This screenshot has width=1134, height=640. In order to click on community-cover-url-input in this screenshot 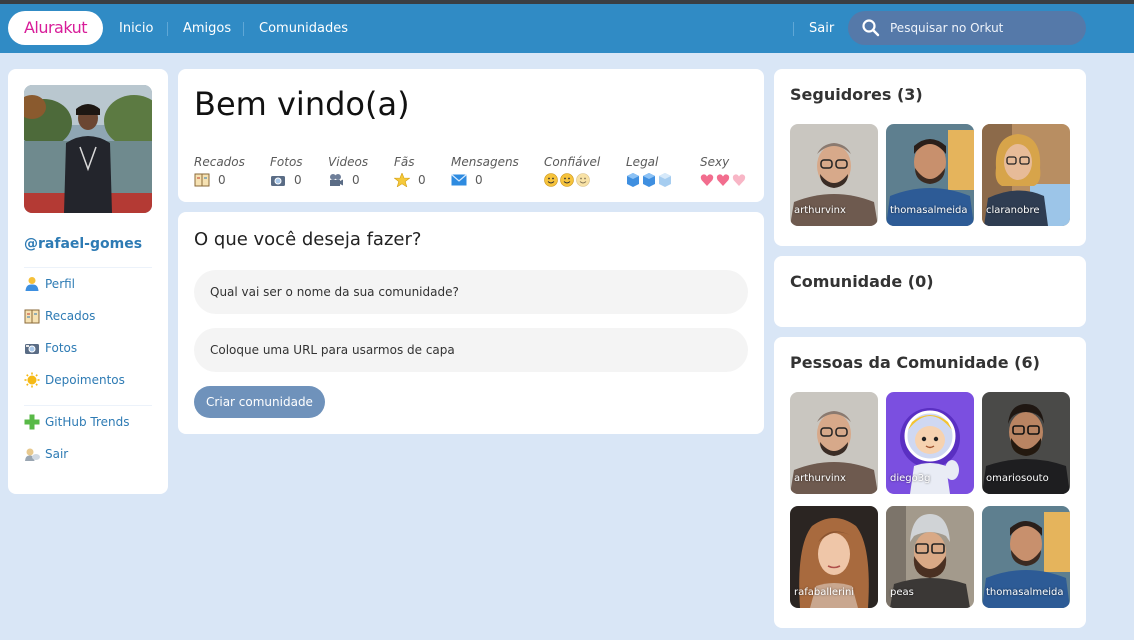, I will do `click(471, 350)`.